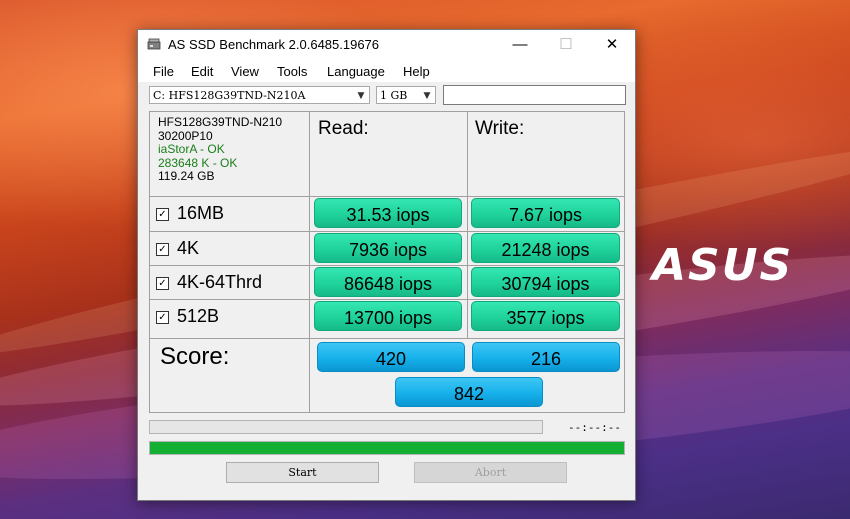 The width and height of the screenshot is (850, 519). Describe the element at coordinates (292, 71) in the screenshot. I see `menu-tools: Tools` at that location.